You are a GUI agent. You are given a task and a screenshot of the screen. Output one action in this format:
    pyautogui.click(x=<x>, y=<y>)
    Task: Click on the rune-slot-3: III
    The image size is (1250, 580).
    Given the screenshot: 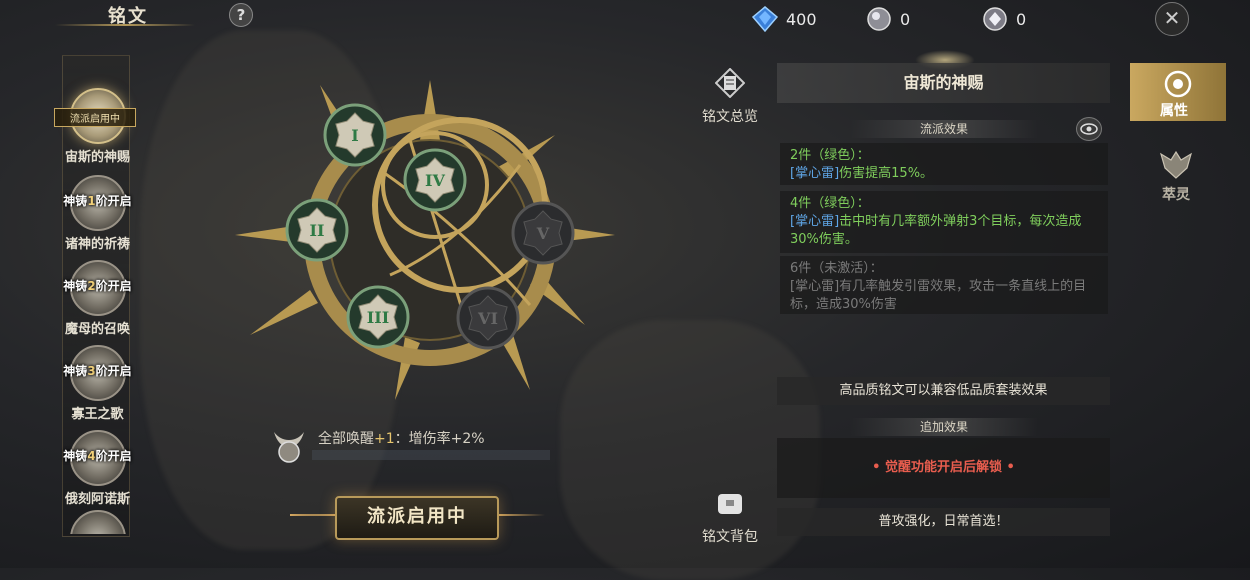 What is the action you would take?
    pyautogui.click(x=378, y=317)
    